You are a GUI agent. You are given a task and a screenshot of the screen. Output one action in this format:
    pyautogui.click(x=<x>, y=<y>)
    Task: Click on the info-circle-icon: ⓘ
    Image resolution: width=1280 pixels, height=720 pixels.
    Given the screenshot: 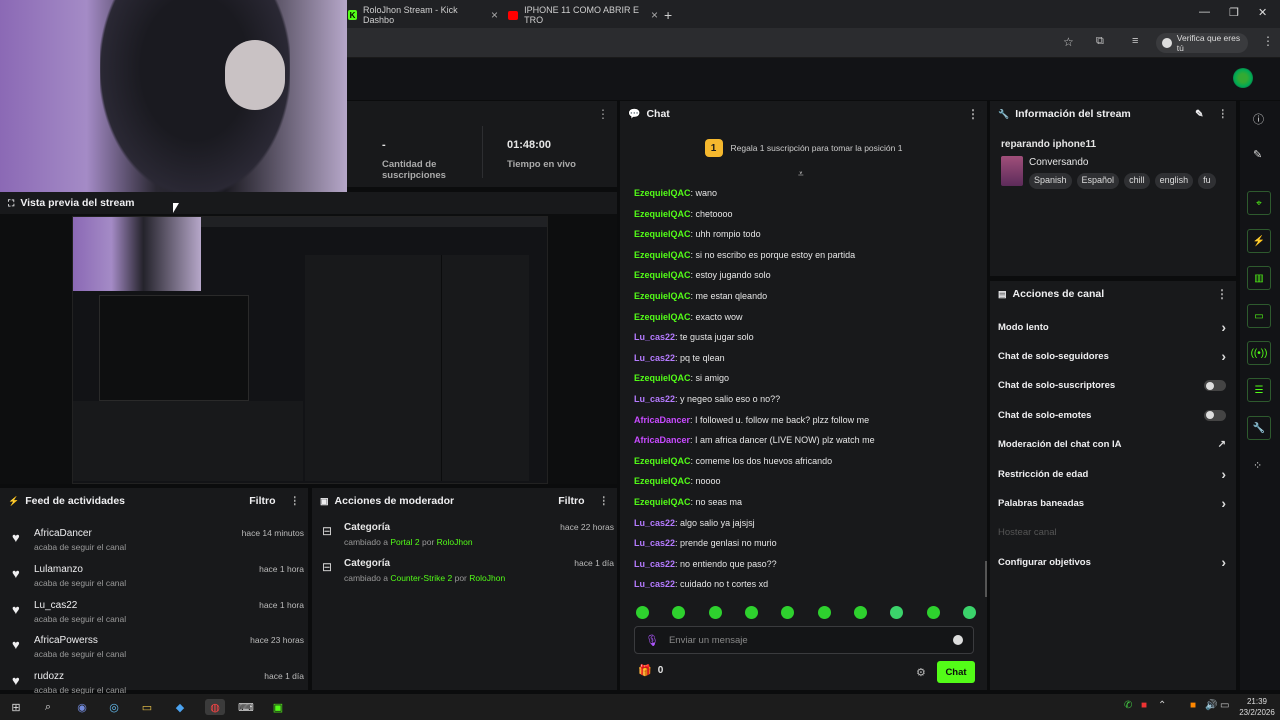 What is the action you would take?
    pyautogui.click(x=1258, y=119)
    